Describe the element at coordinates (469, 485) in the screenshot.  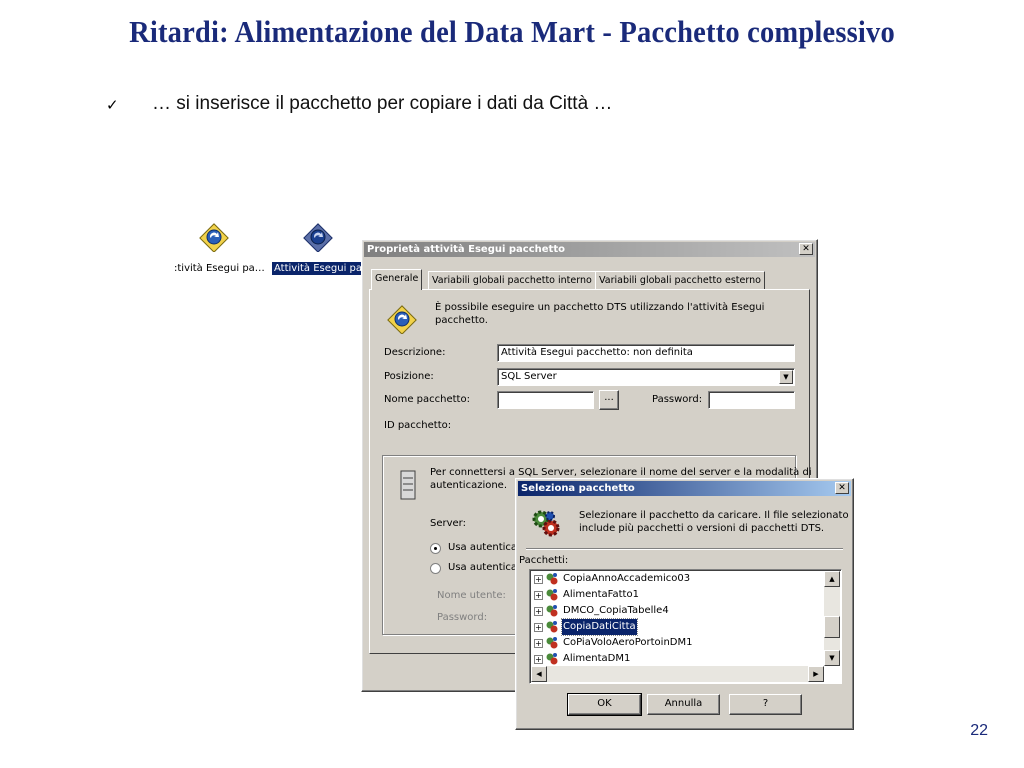
I see `connect-text-line2: autenticazione.` at that location.